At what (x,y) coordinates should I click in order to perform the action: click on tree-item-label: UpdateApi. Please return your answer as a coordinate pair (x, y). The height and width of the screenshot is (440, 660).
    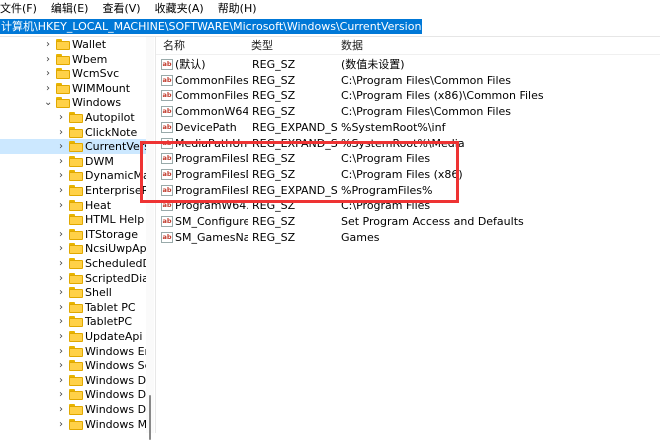
    Looking at the image, I should click on (114, 336).